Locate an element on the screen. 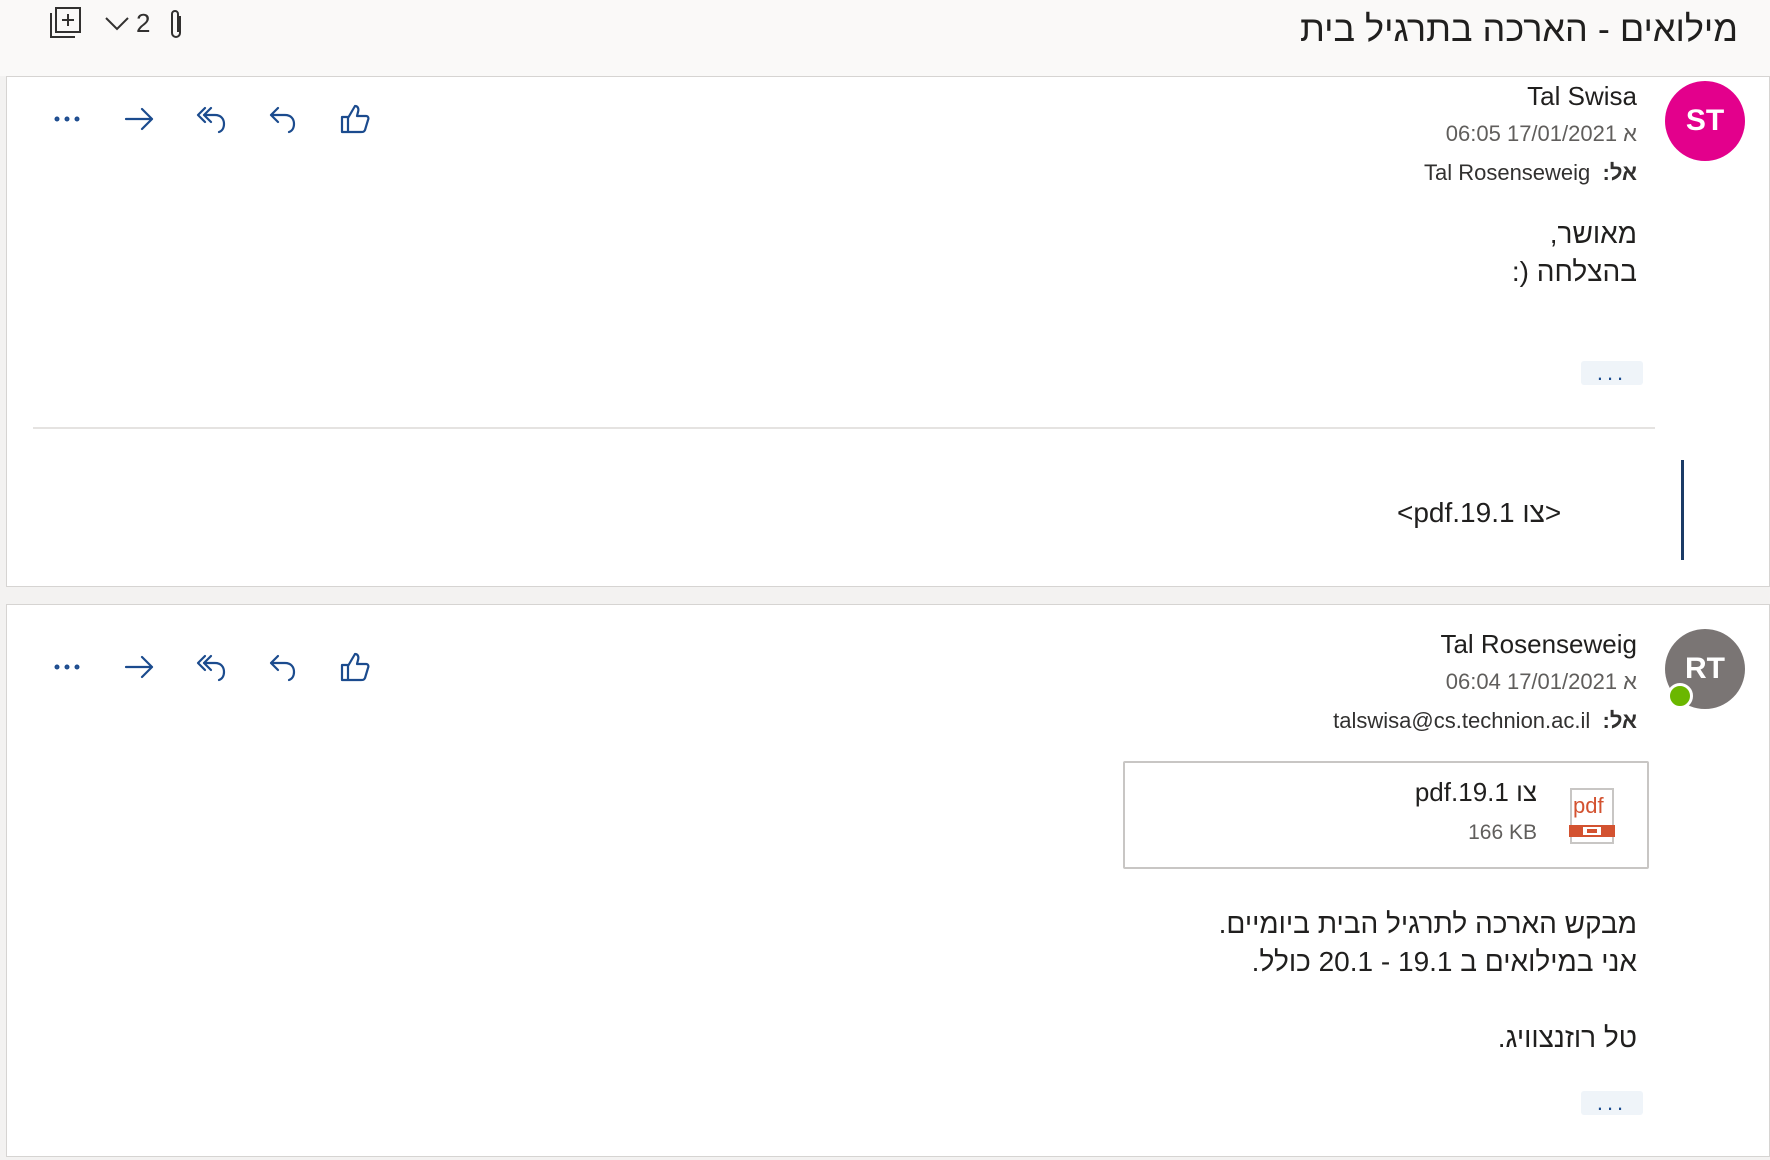 The image size is (1770, 1160). body-line: אני במילואים ב 19.1 - 20.1 כולל. is located at coordinates (1444, 961).